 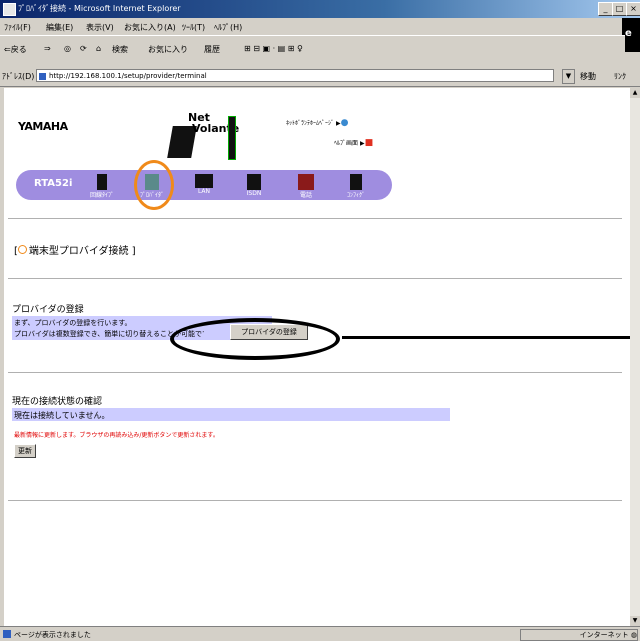 I want to click on menu-view: 表示(V), so click(x=100, y=27).